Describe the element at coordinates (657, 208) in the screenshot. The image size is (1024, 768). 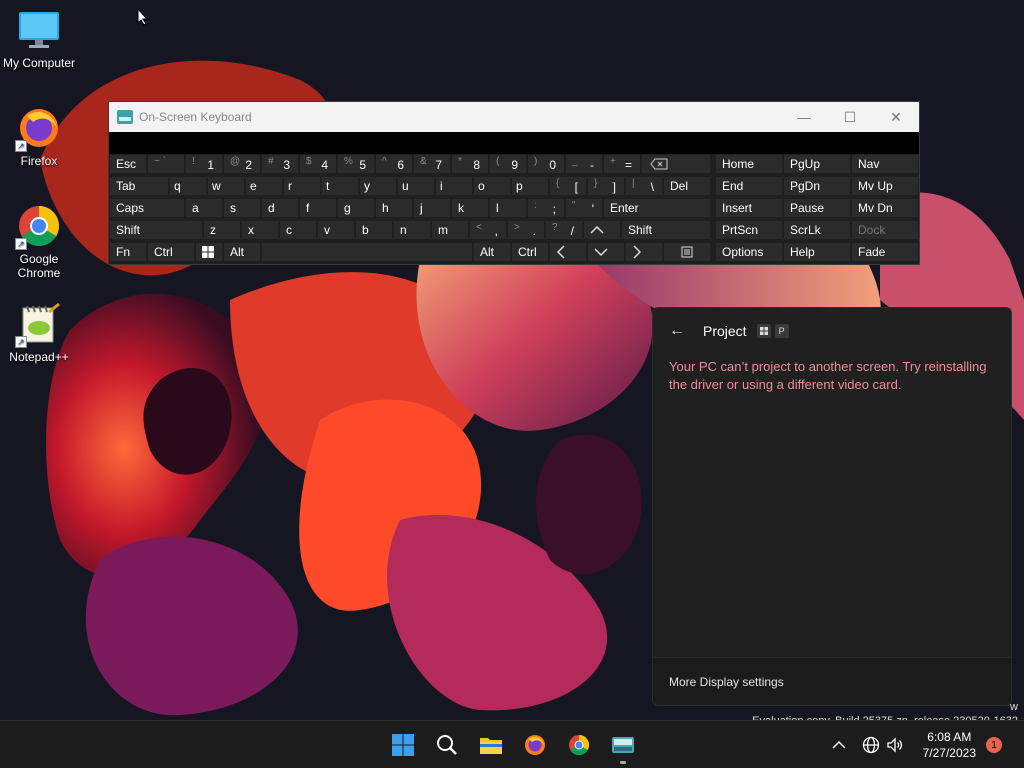
I see `key-enter: Enter` at that location.